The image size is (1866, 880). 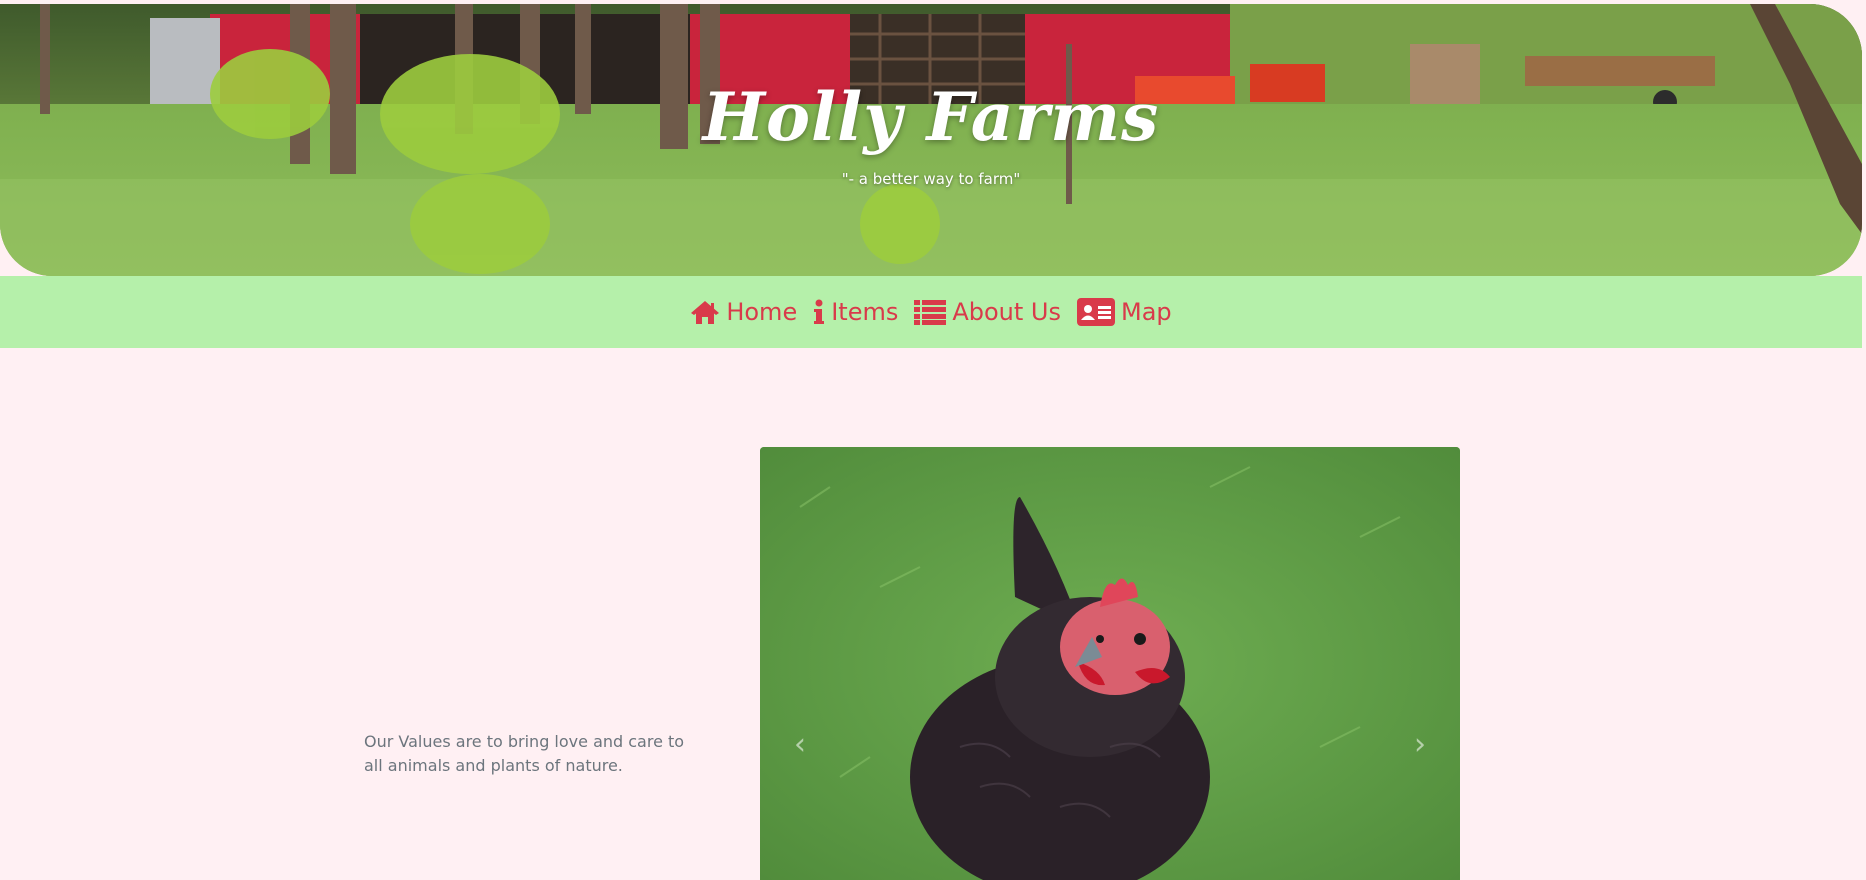 I want to click on carousel-prev-button: ‹, so click(x=800, y=744).